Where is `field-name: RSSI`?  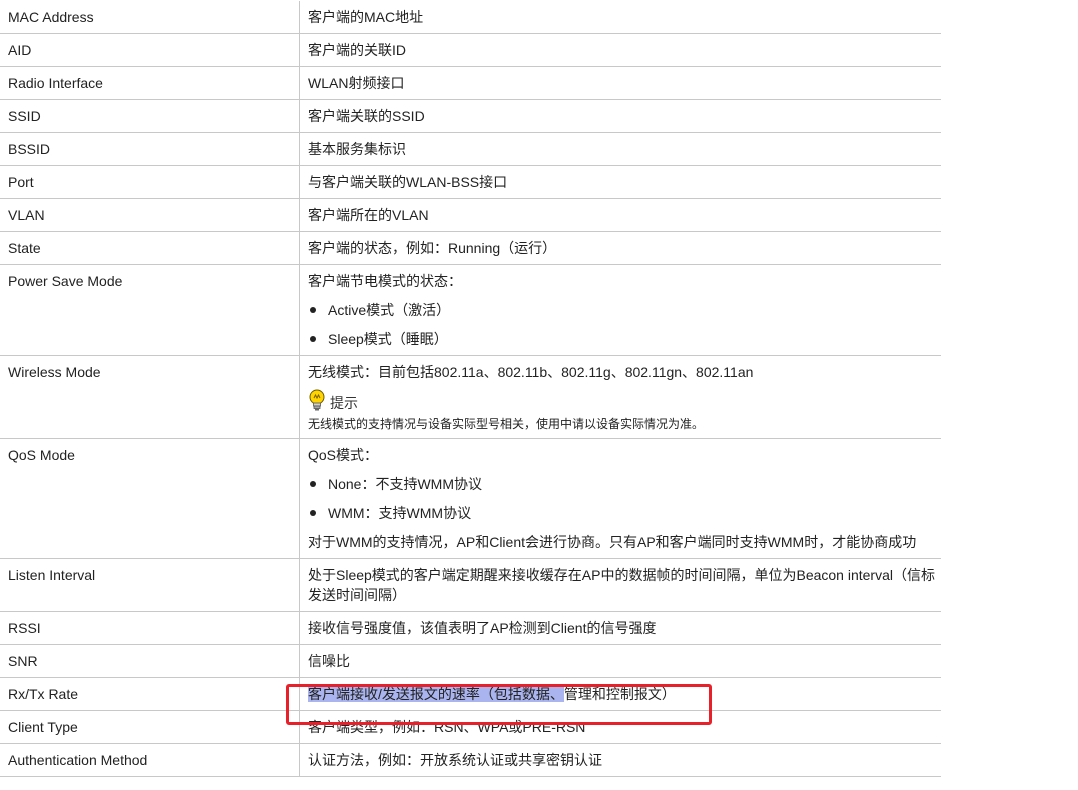 field-name: RSSI is located at coordinates (150, 628).